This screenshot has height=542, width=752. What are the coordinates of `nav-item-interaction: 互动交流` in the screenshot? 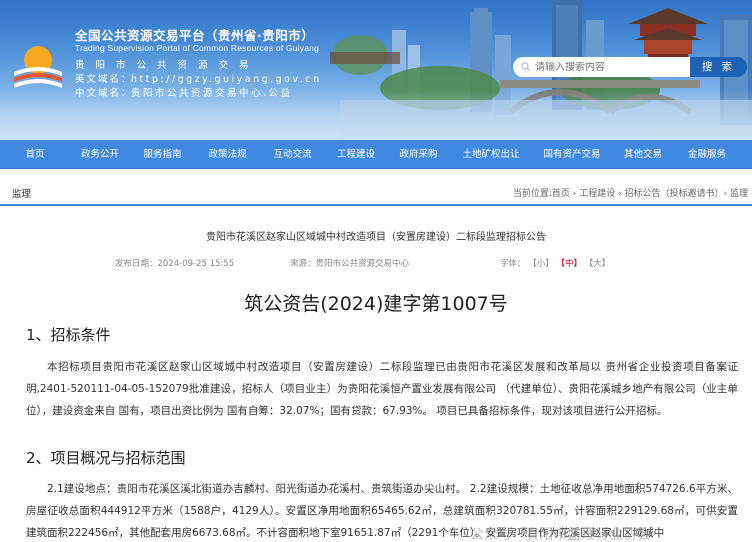 It's located at (292, 154).